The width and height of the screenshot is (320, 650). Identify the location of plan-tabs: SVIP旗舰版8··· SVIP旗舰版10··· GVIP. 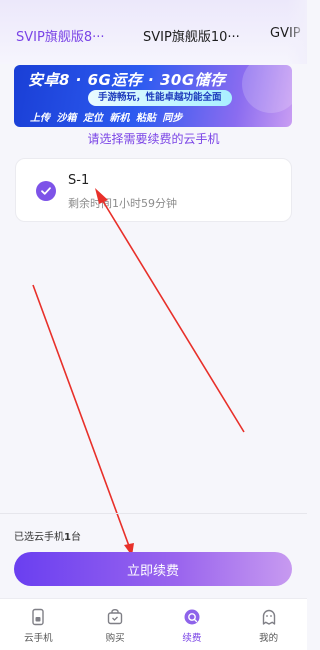
(153, 32).